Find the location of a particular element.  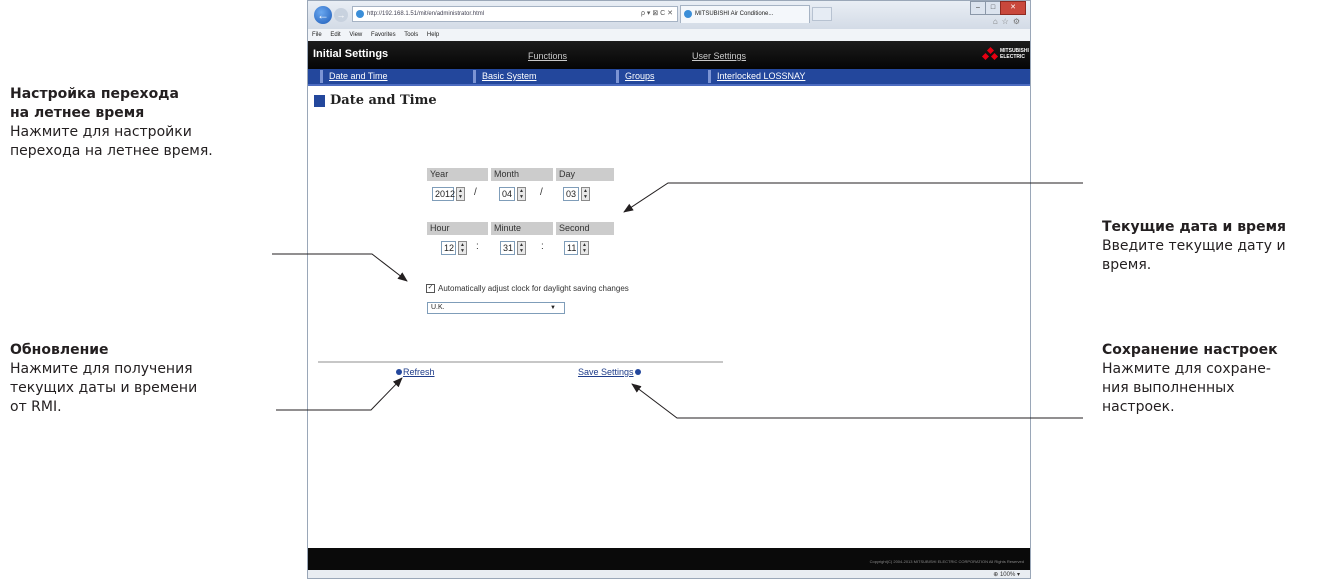

year-value: 2012 is located at coordinates (443, 194).